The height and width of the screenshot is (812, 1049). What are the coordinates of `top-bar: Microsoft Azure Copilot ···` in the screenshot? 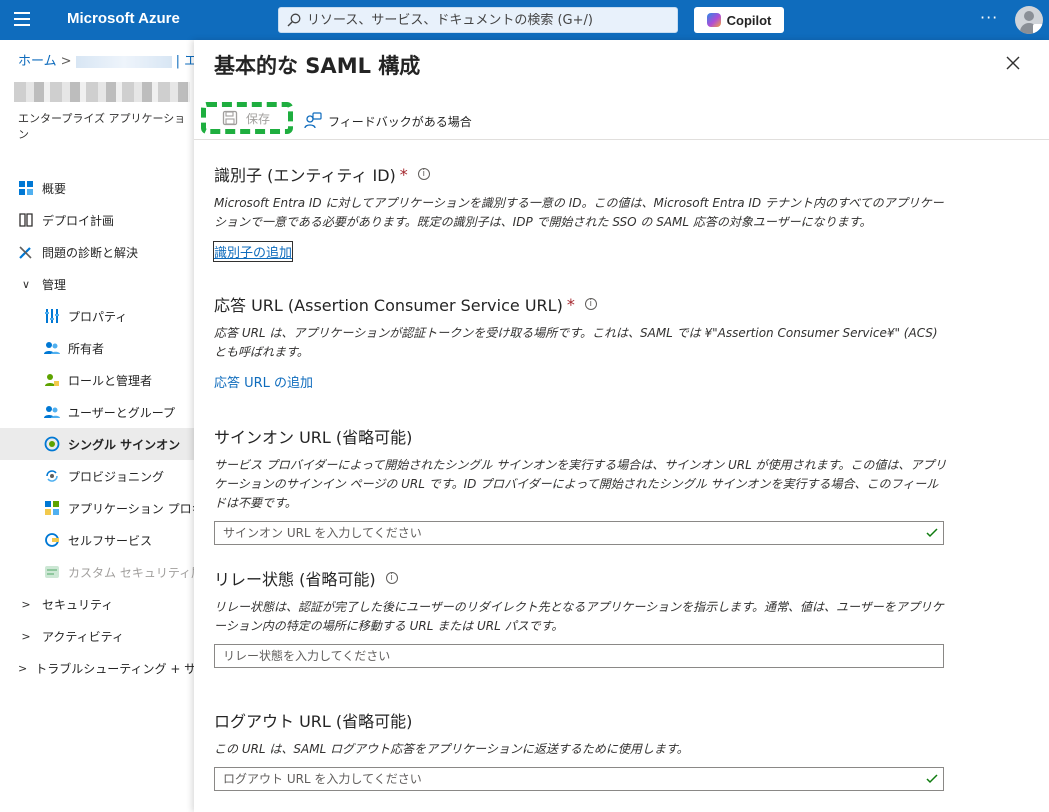 It's located at (524, 20).